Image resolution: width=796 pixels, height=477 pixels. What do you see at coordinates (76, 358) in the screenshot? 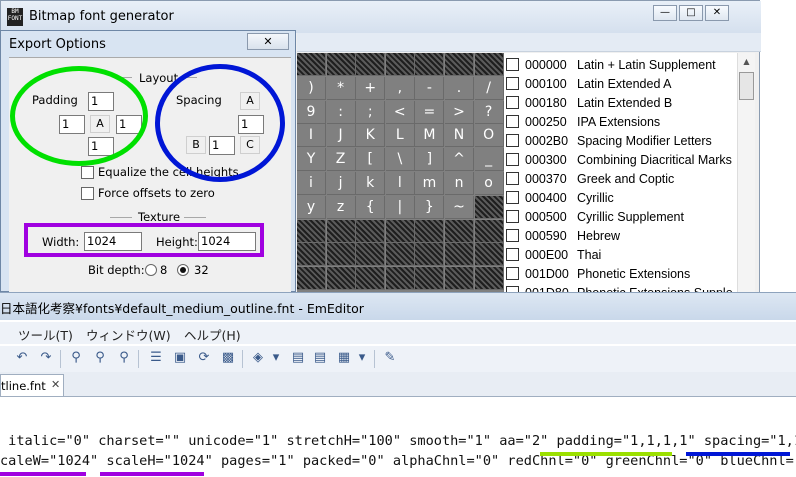
I see `find-icon: ⚲` at bounding box center [76, 358].